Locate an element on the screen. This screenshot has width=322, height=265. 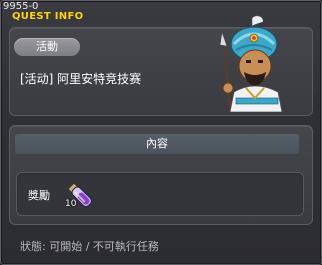
window-title: QUEST INFO is located at coordinates (48, 16).